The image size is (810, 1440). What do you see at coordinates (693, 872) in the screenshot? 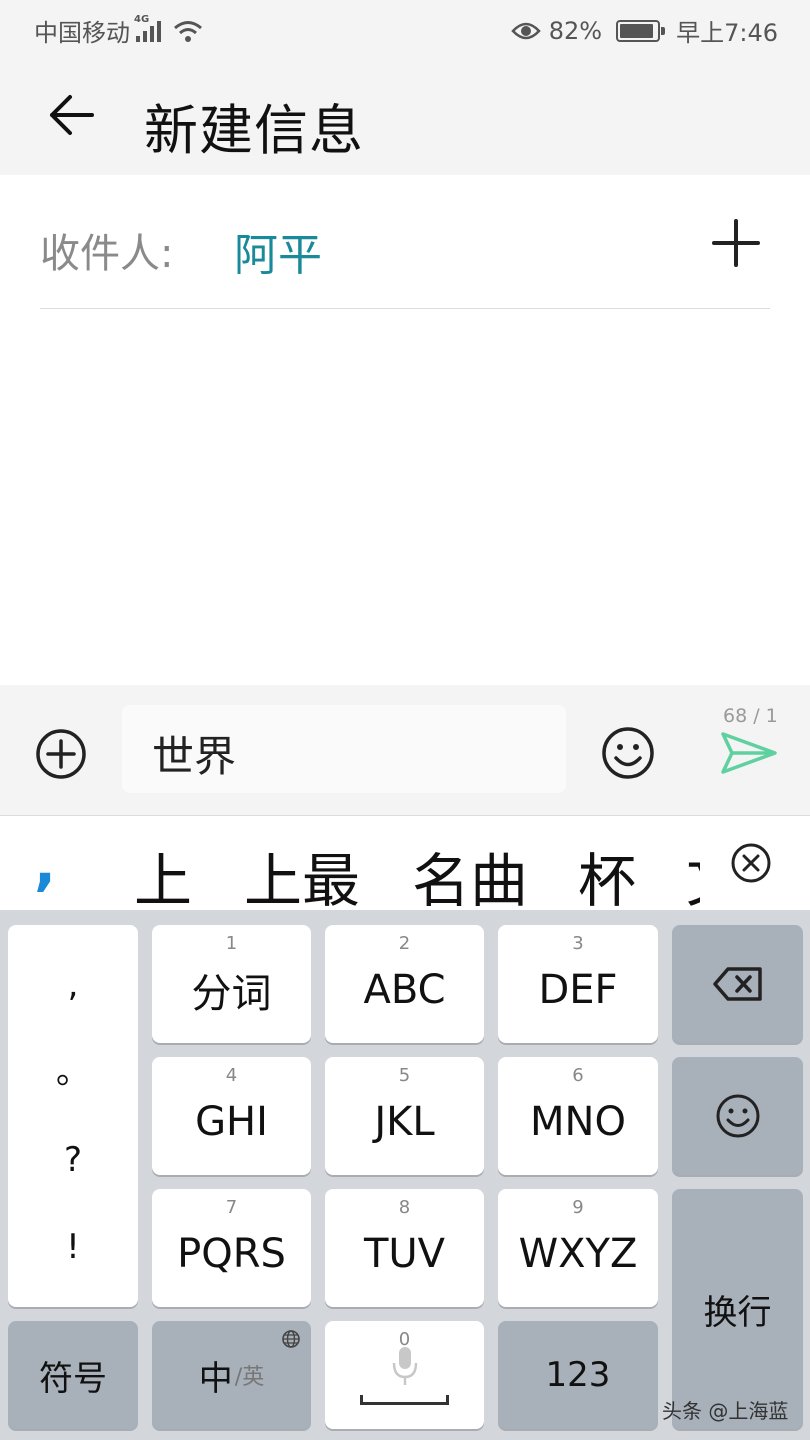
I see `candidate-item: 文` at bounding box center [693, 872].